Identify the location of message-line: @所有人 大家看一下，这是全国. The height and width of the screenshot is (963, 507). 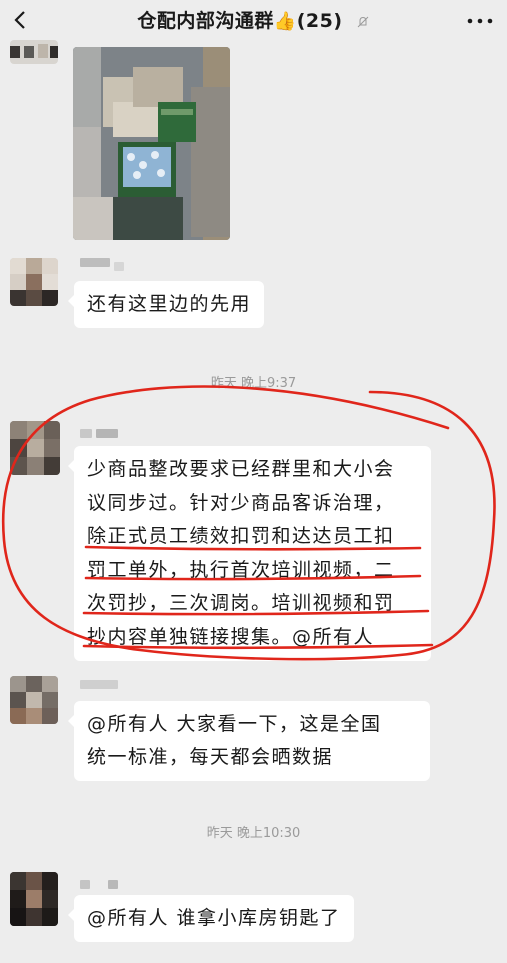
(234, 724).